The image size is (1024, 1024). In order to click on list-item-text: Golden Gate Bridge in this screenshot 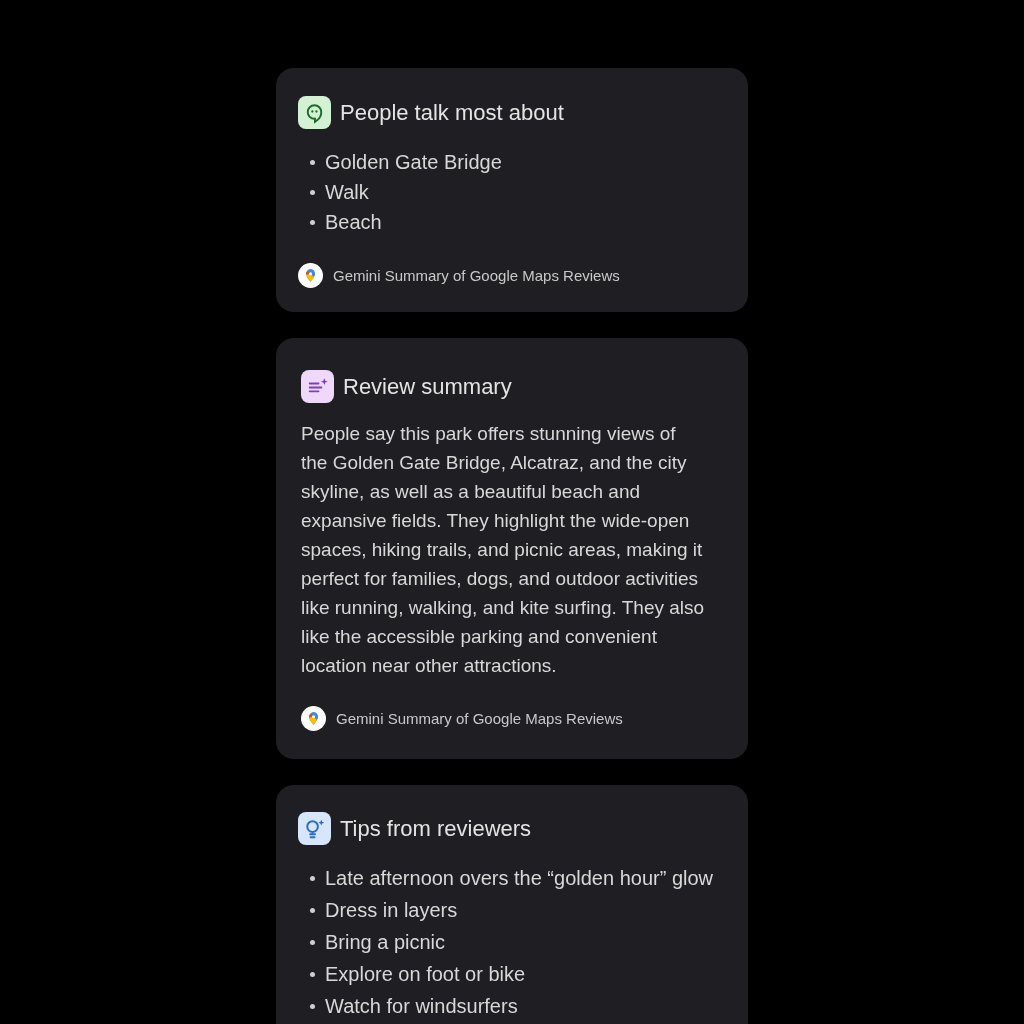, I will do `click(413, 162)`.